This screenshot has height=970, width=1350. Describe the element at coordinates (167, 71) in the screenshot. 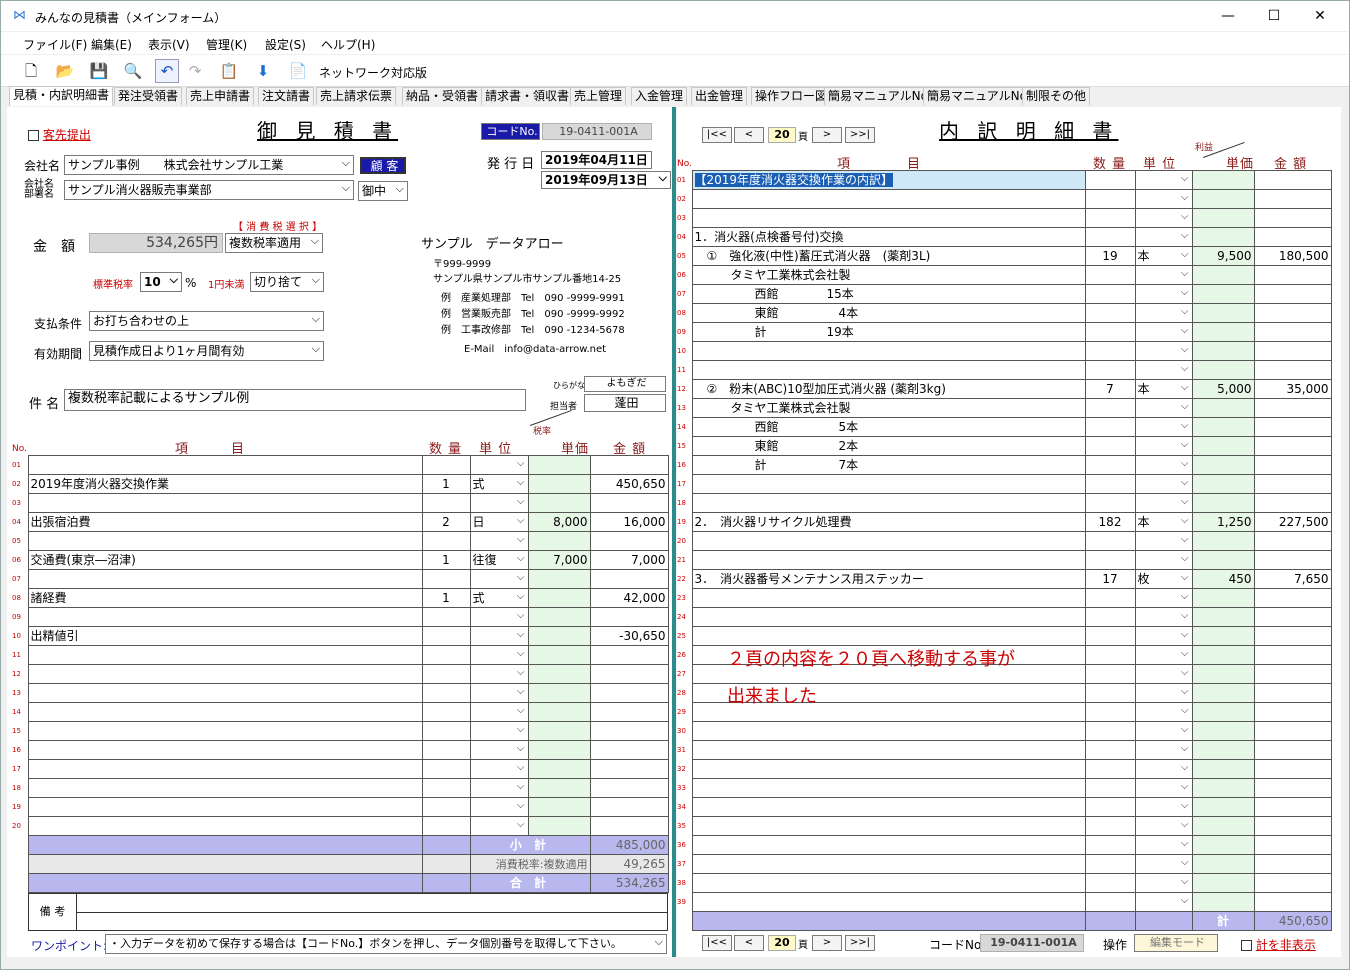

I see `undo-icon: ↶` at that location.